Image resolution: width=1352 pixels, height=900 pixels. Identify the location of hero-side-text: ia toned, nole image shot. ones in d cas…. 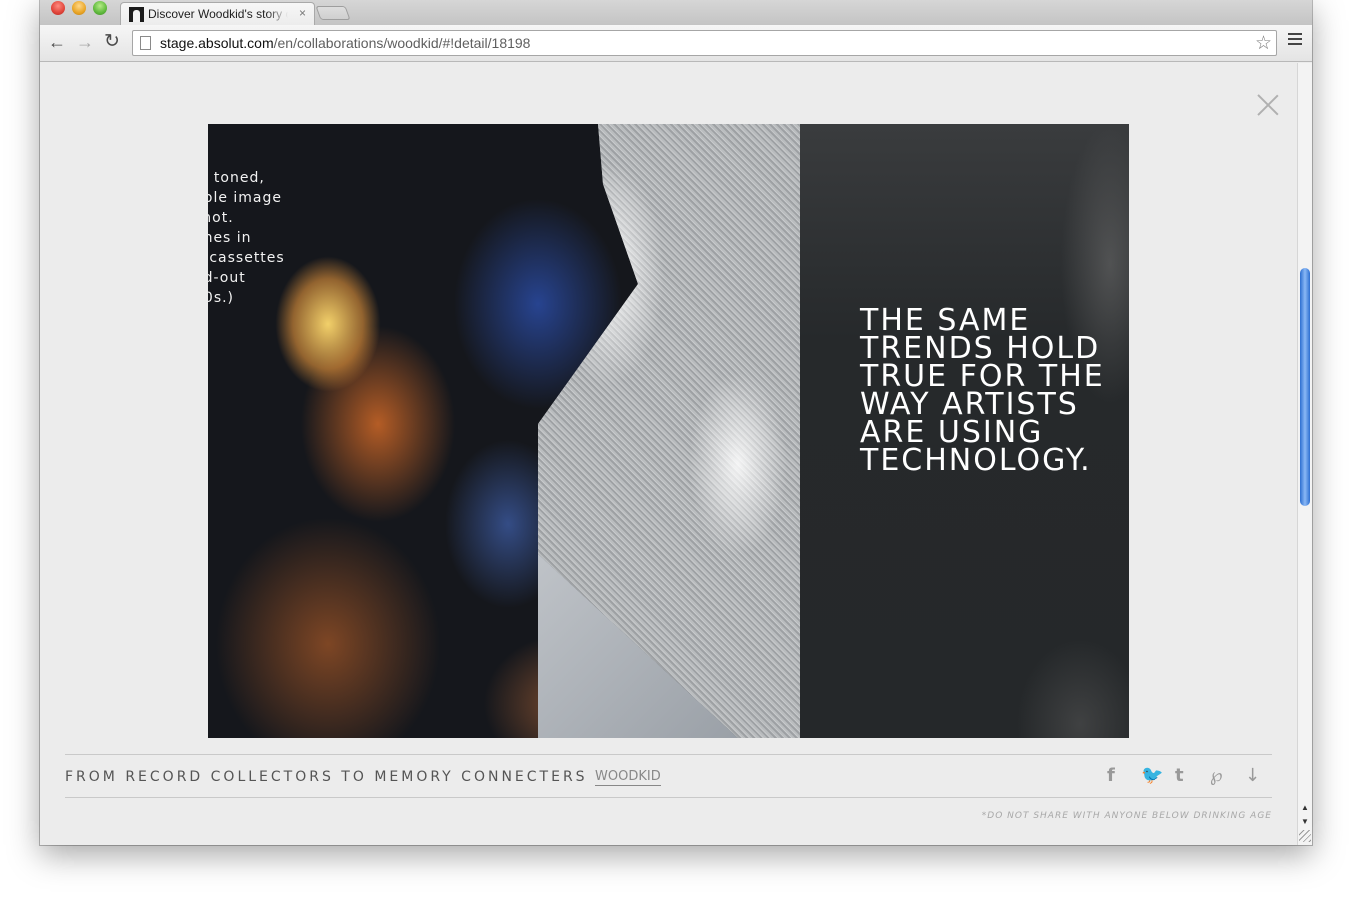
(246, 238).